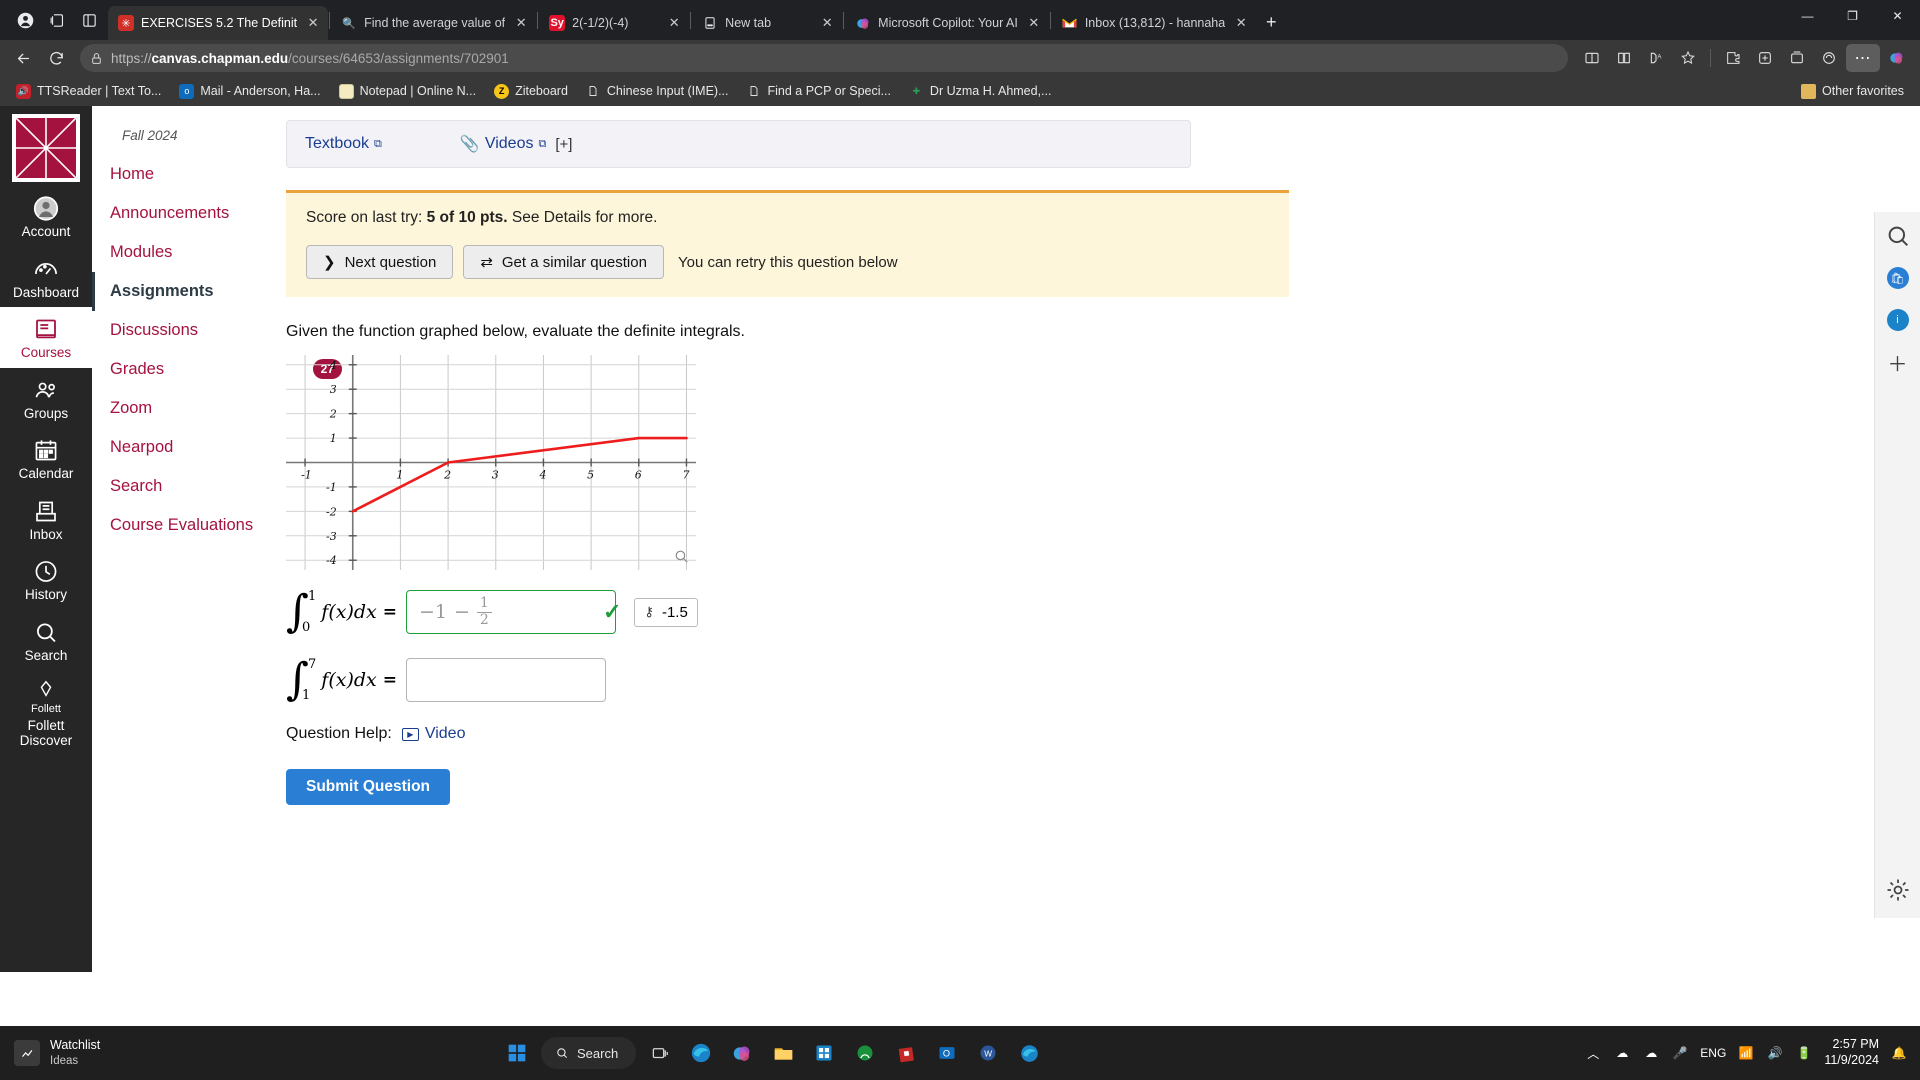 This screenshot has width=1920, height=1080. Describe the element at coordinates (1651, 1053) in the screenshot. I see `onedrive-icon: ☁` at that location.